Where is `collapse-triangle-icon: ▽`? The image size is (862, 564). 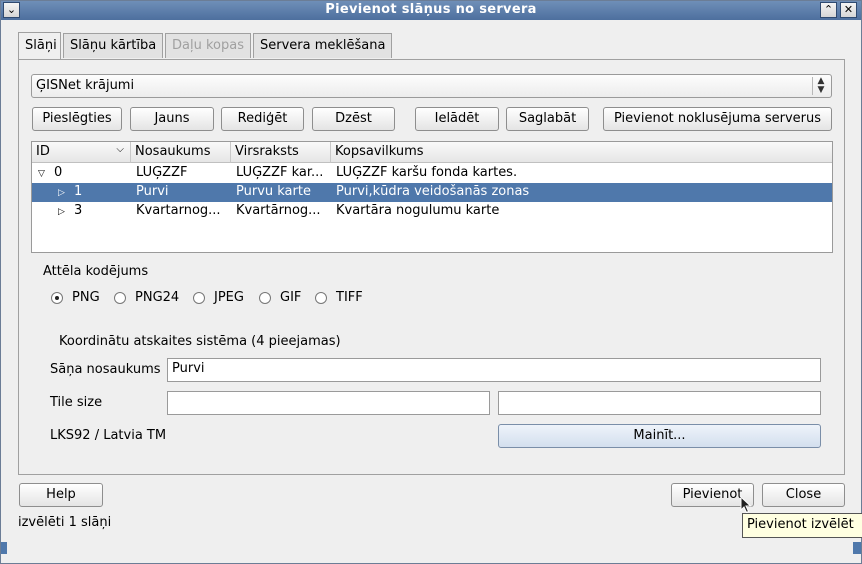
collapse-triangle-icon: ▽ is located at coordinates (41, 172).